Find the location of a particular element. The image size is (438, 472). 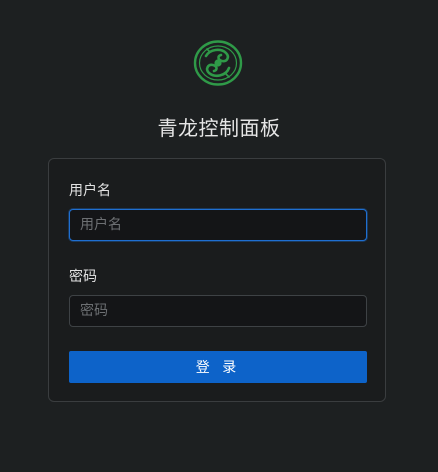

password-label: 密码 is located at coordinates (83, 277).